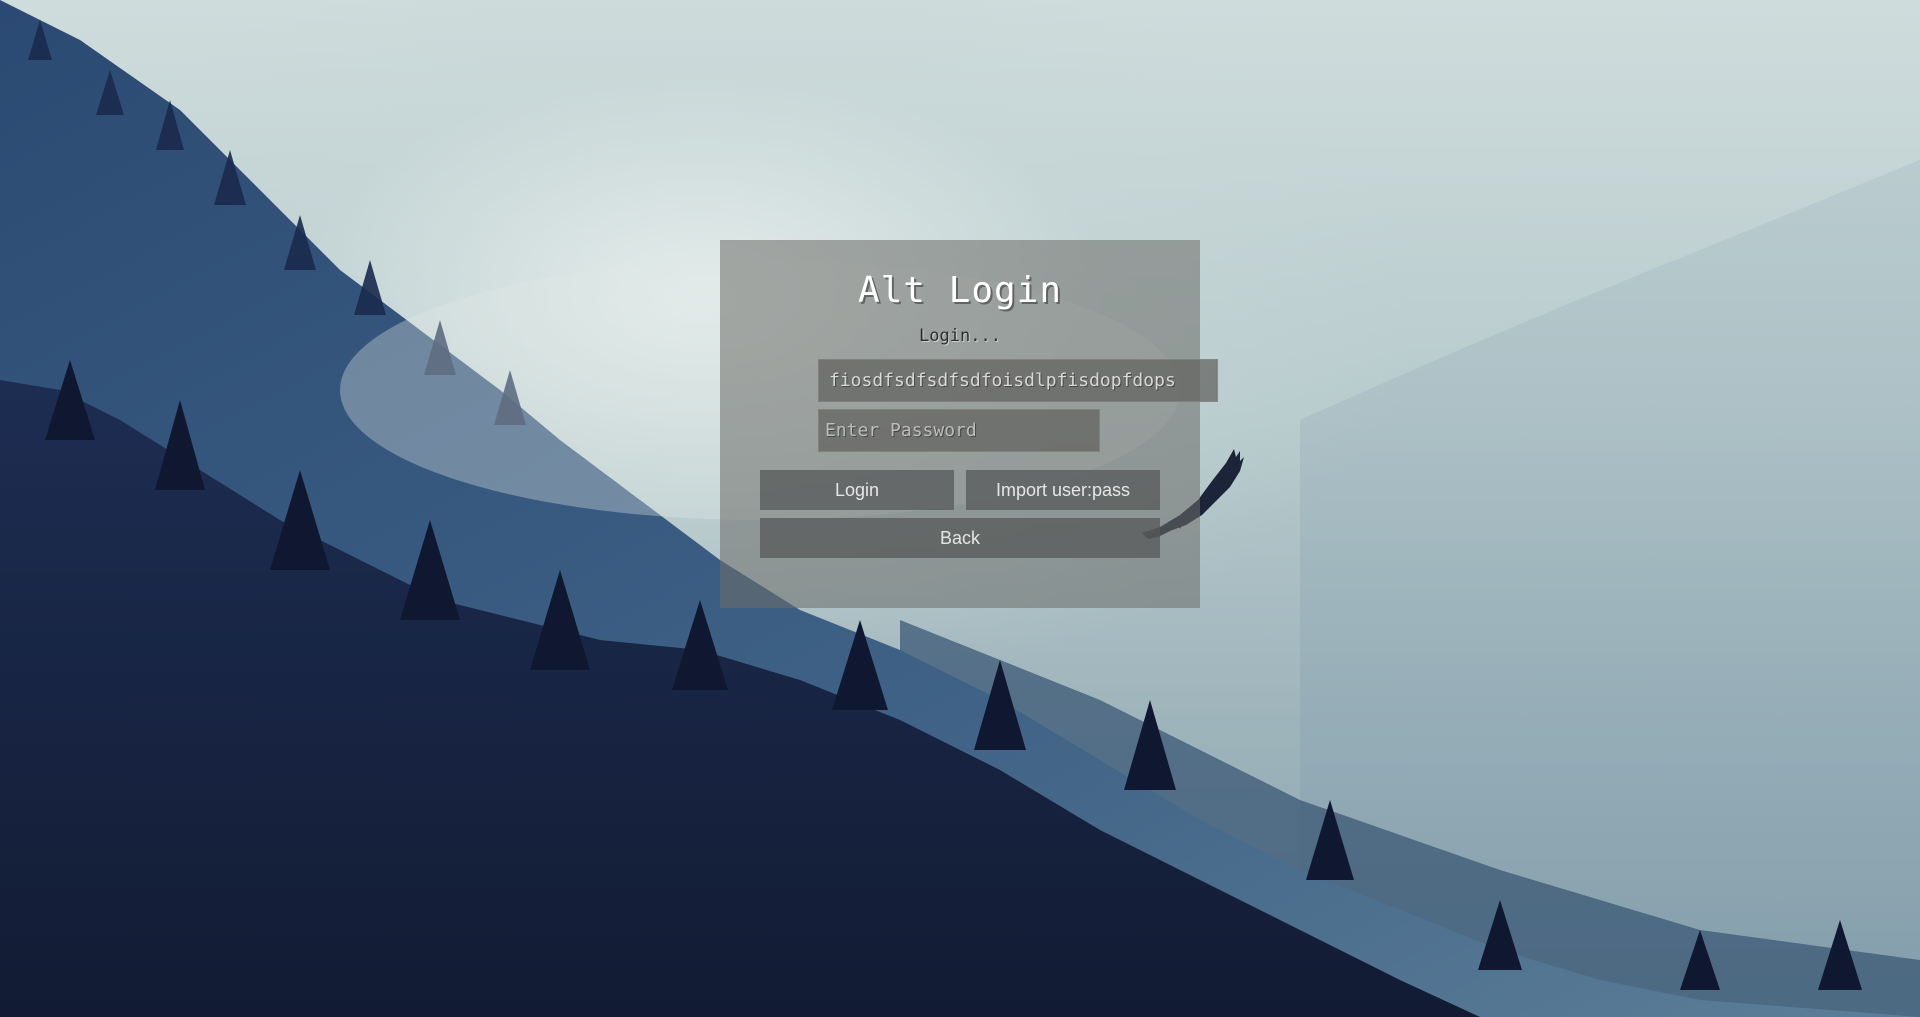 This screenshot has width=1920, height=1017. What do you see at coordinates (1018, 380) in the screenshot?
I see `username-input: fiosdfsdfsdfsdfoisdlpfisdopfdops` at bounding box center [1018, 380].